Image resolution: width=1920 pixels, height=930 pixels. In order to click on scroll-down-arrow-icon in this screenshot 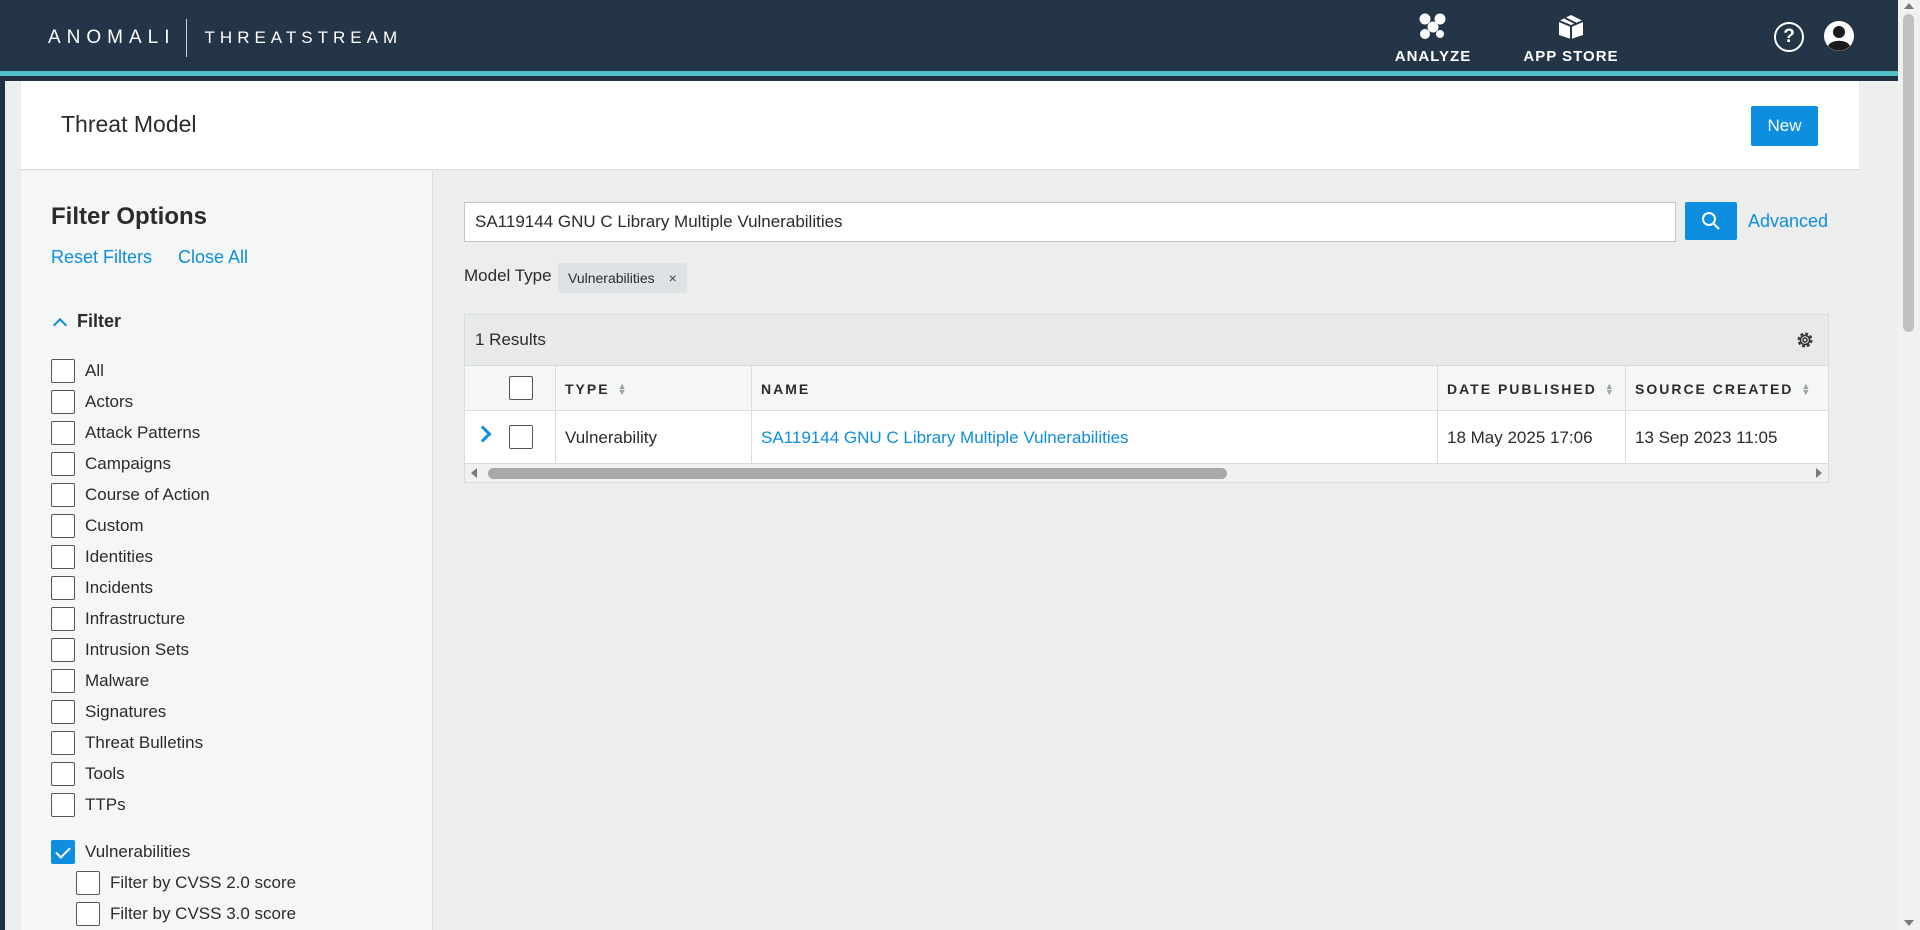, I will do `click(1909, 923)`.